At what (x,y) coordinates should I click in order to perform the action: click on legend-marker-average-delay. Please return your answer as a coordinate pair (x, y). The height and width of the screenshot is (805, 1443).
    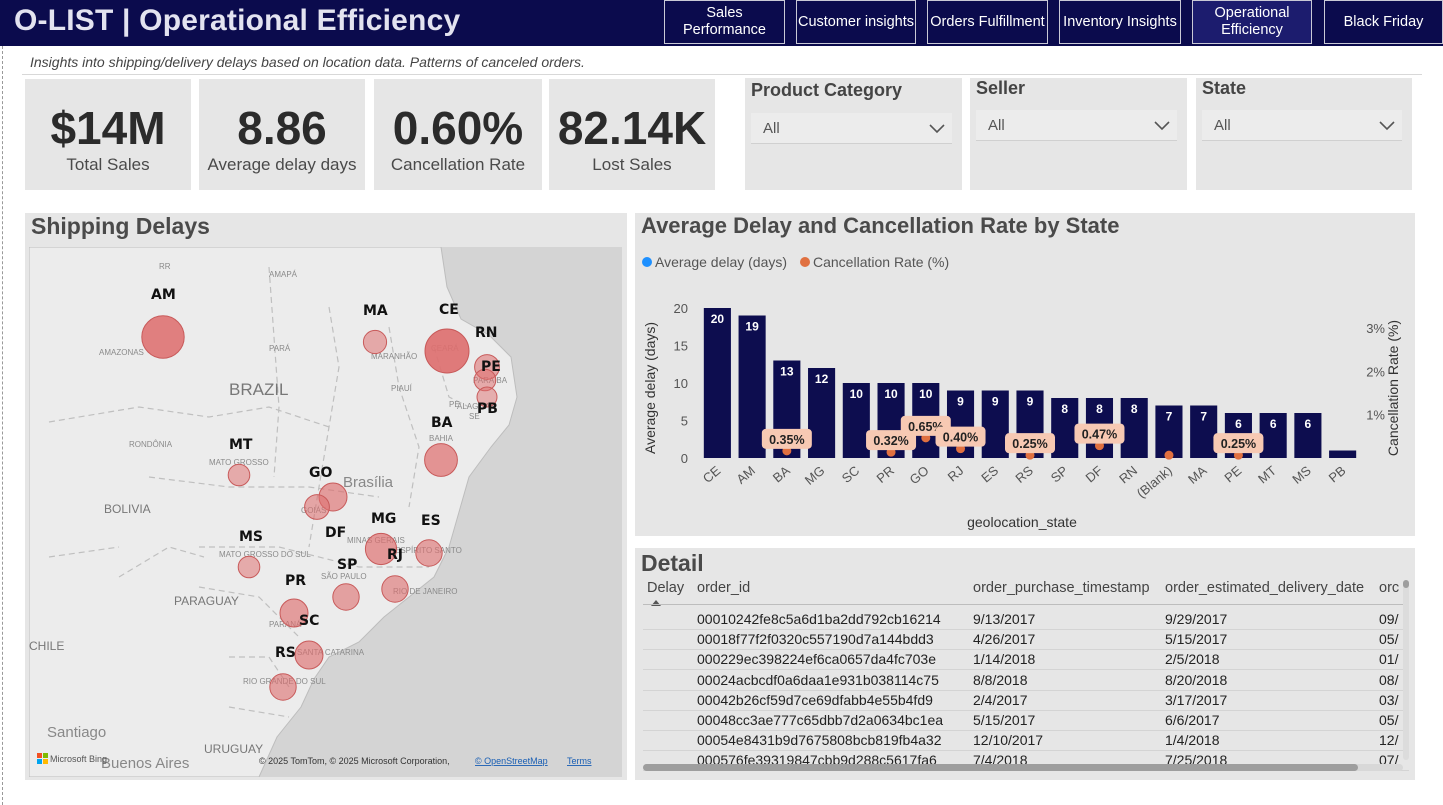
    Looking at the image, I should click on (647, 262).